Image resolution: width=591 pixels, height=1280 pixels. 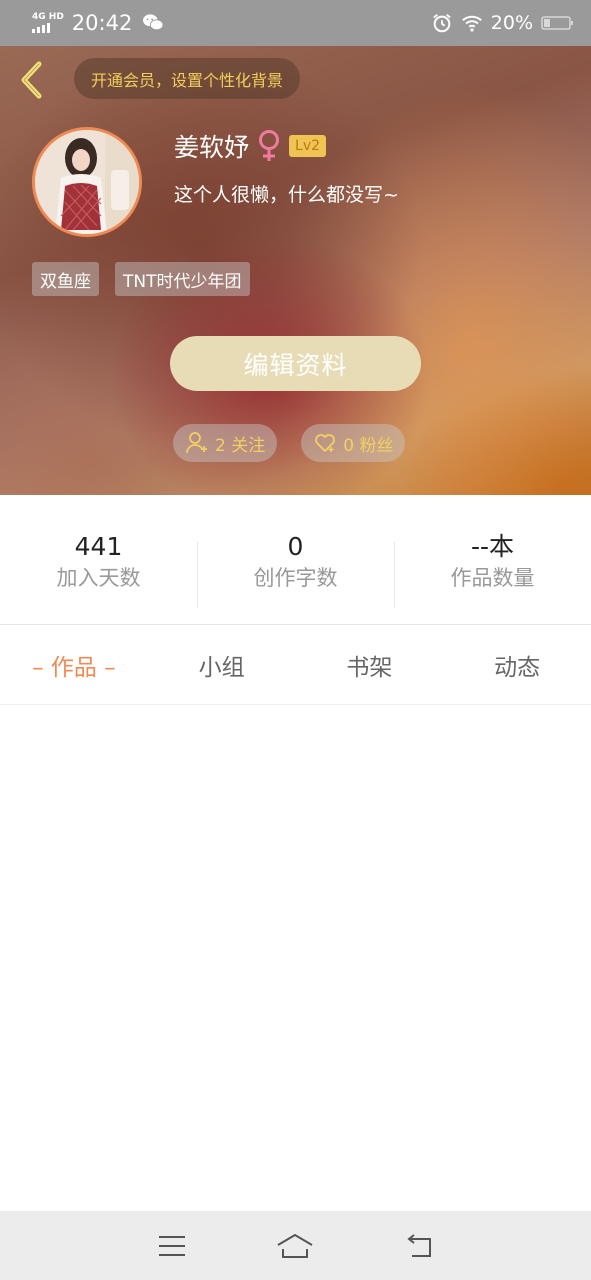 I want to click on system-nav-bar, so click(x=295, y=1245).